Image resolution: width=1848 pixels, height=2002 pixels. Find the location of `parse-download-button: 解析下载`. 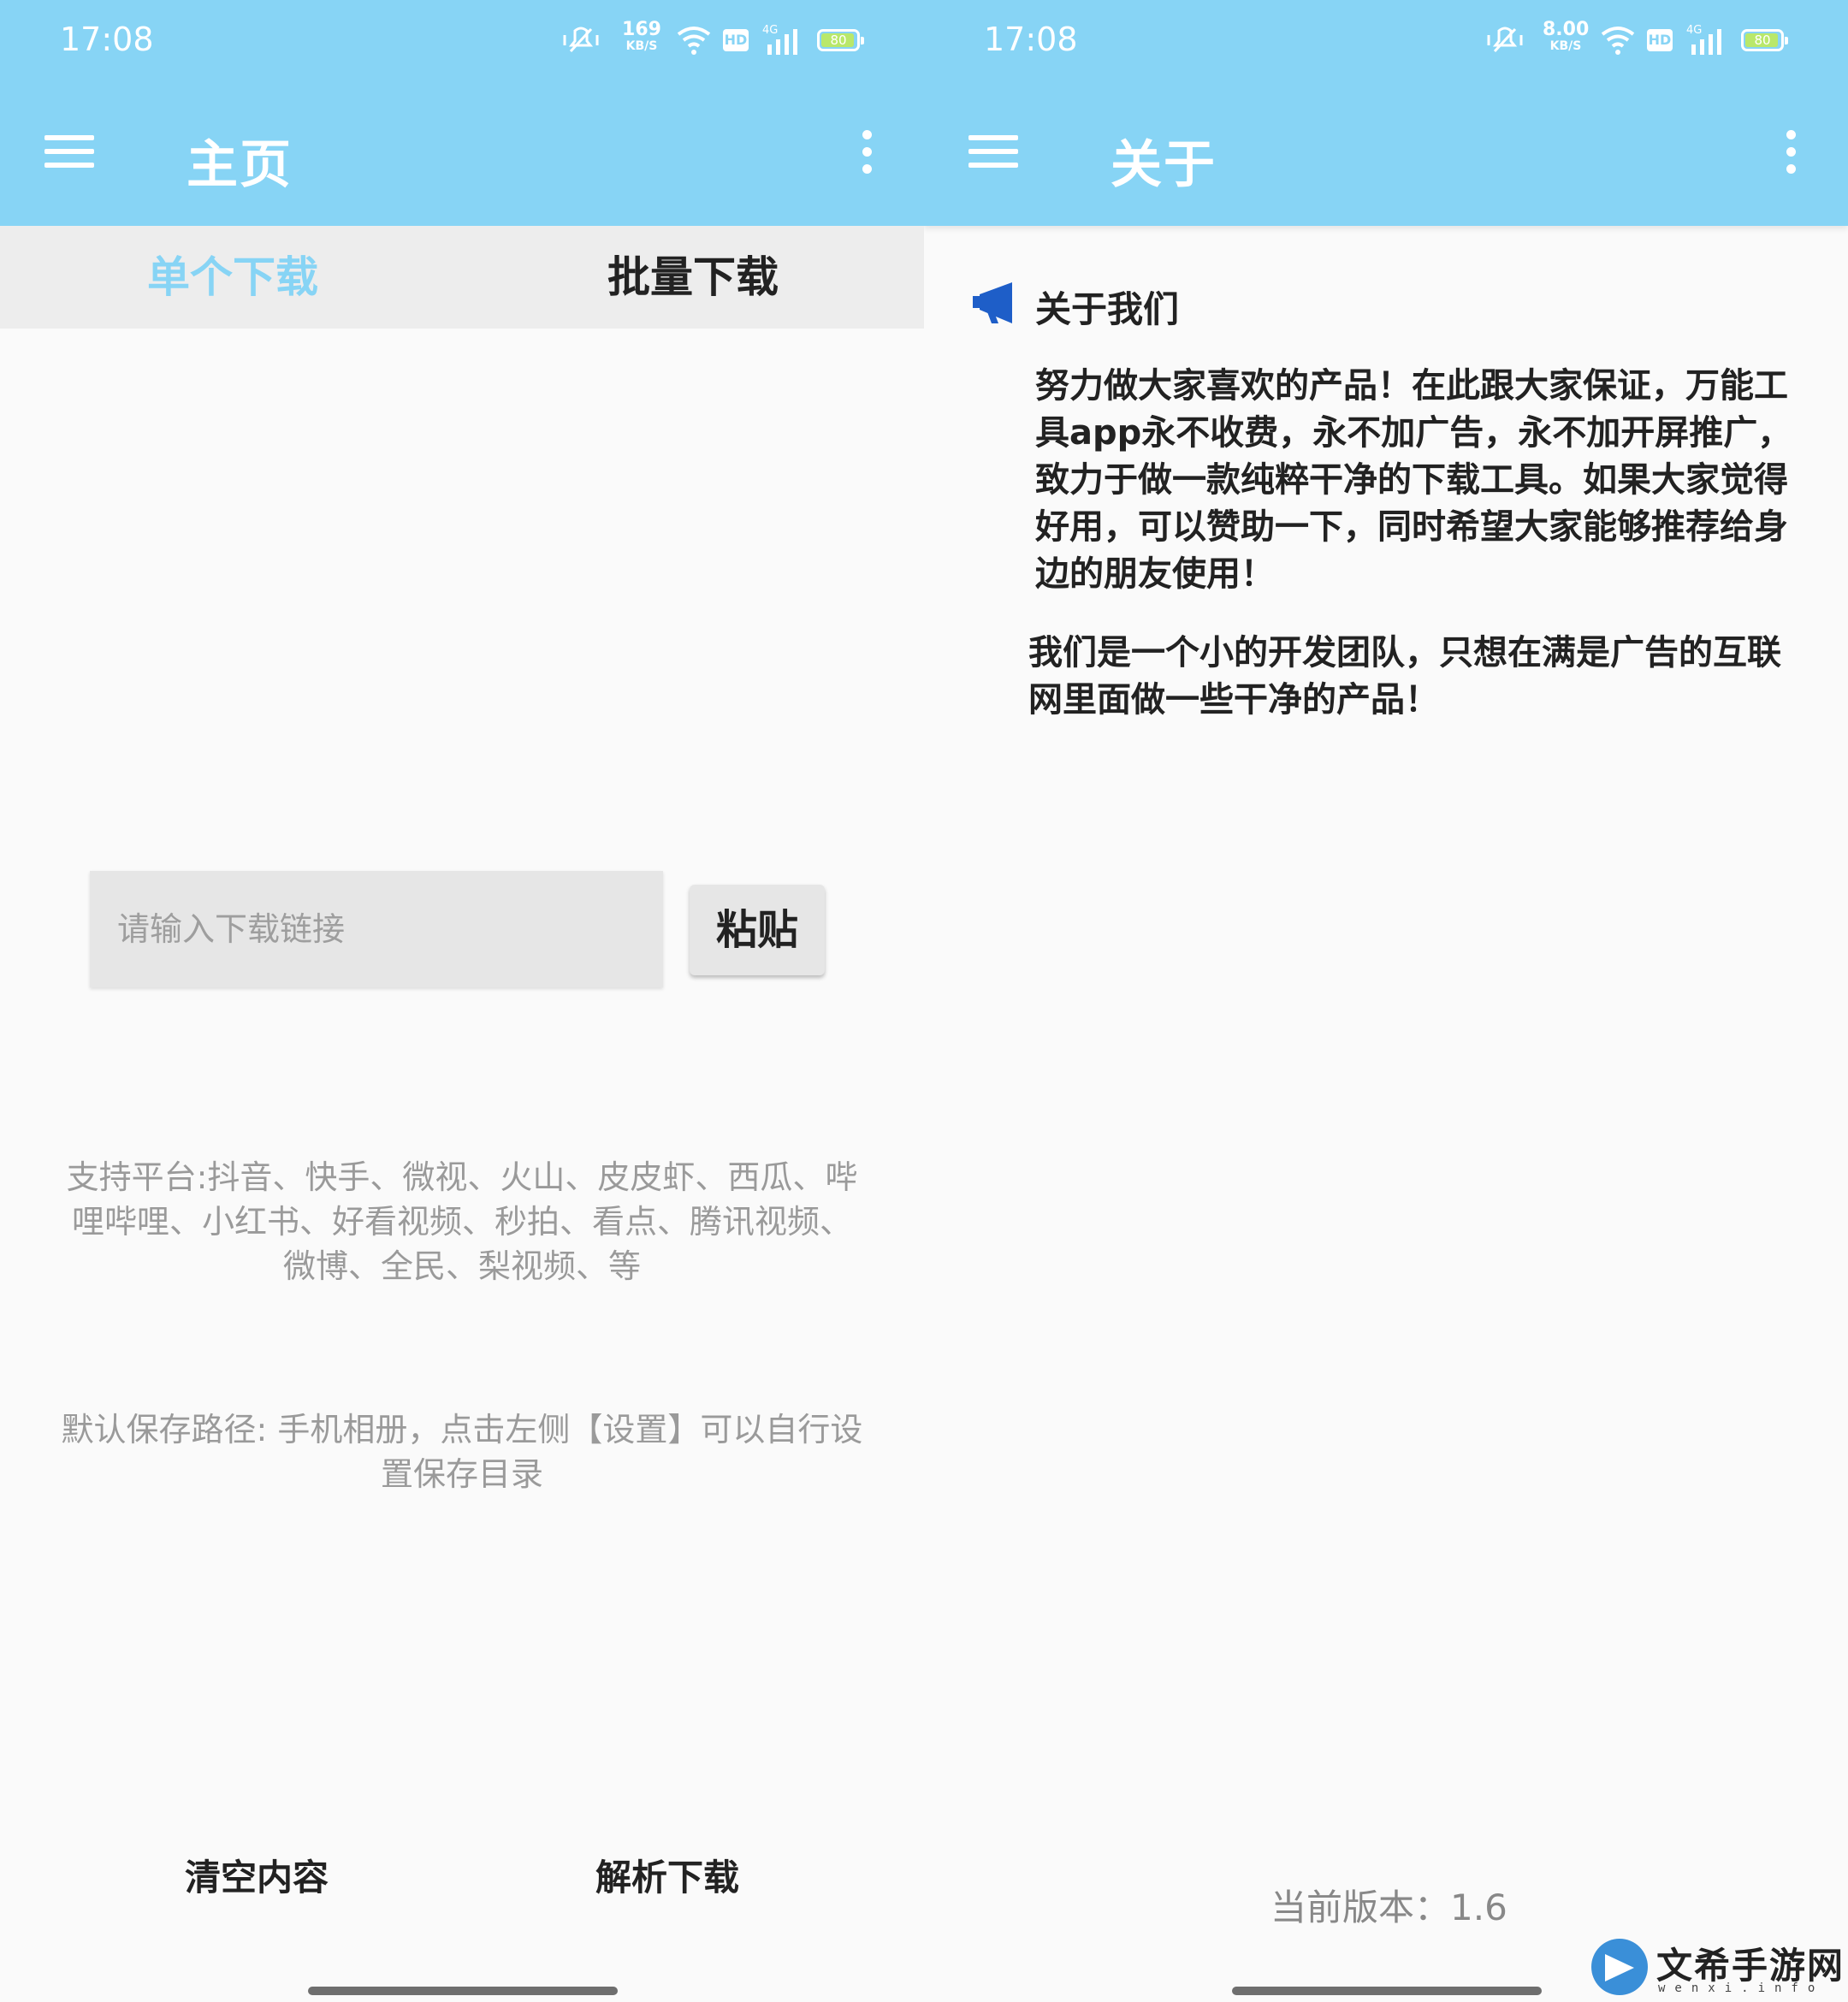

parse-download-button: 解析下载 is located at coordinates (667, 1878).